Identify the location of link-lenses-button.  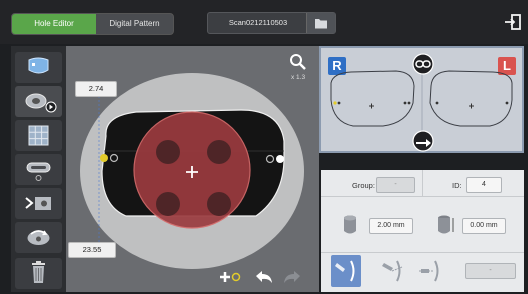
(423, 64).